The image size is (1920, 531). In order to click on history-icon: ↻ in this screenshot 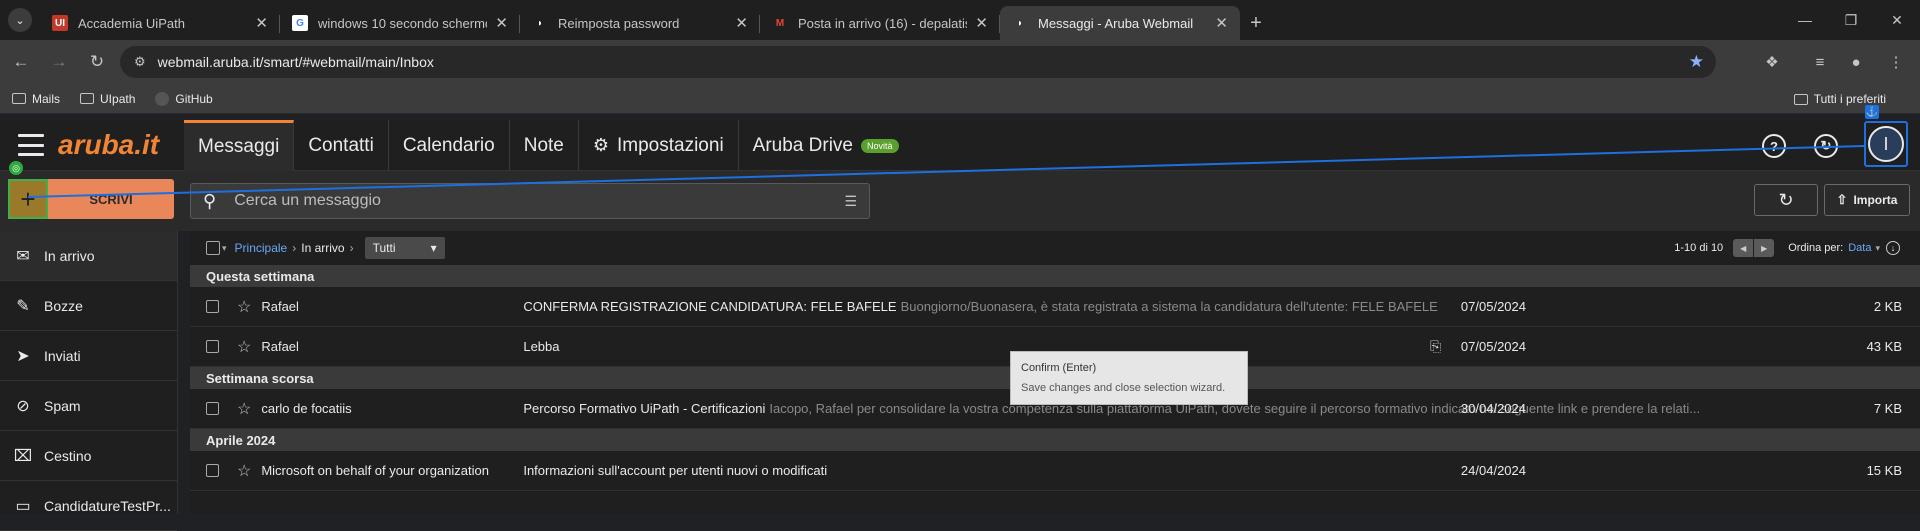, I will do `click(1826, 146)`.